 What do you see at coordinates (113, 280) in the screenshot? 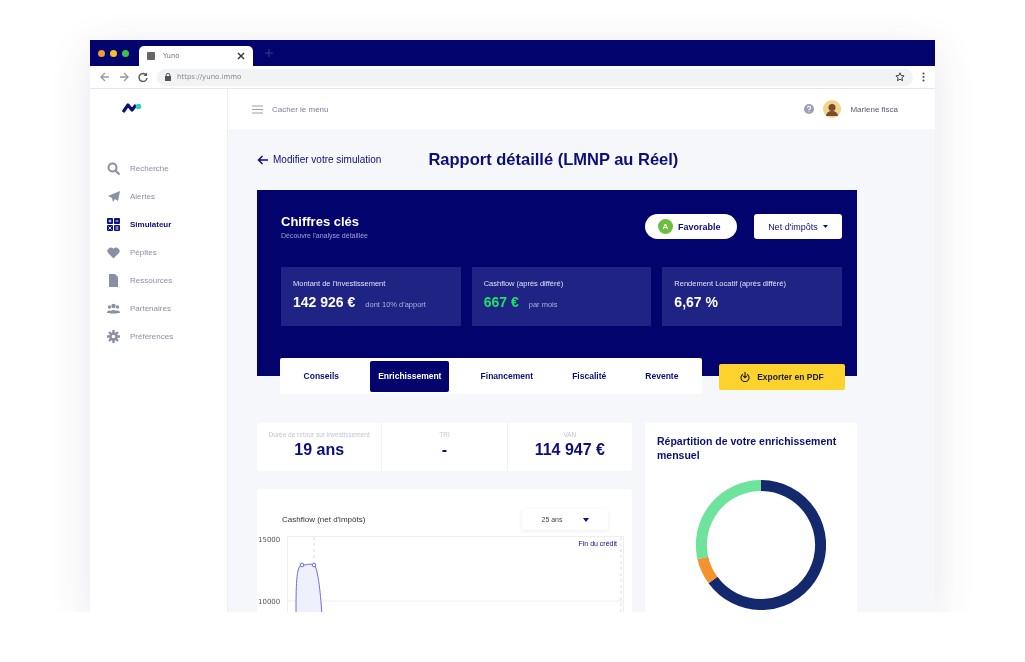
I see `document-icon` at bounding box center [113, 280].